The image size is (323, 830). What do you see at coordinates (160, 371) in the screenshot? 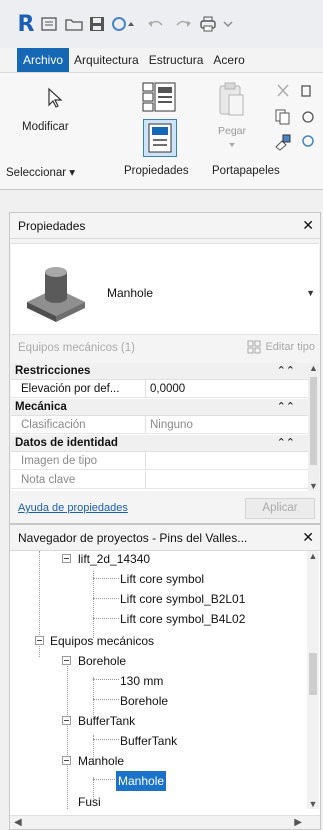
I see `section-restricciones: Restricciones ⌃⌃` at bounding box center [160, 371].